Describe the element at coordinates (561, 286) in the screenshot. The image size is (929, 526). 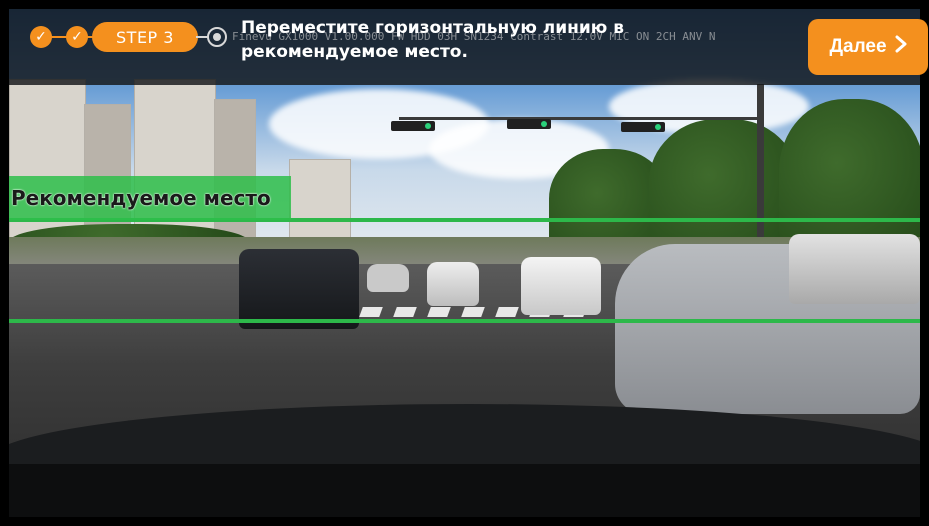
I see `suv-white` at that location.